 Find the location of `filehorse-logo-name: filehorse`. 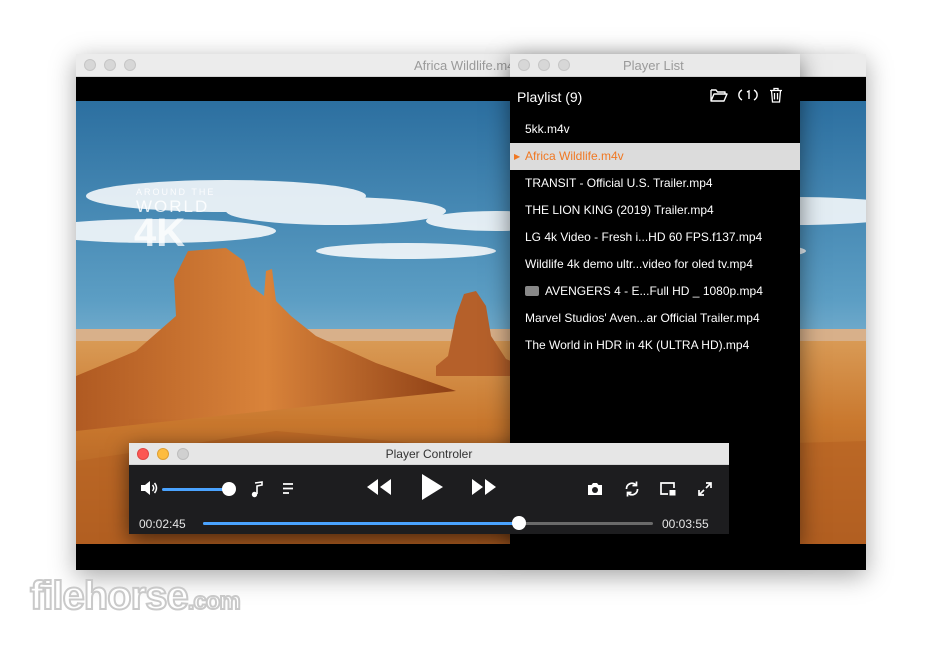

filehorse-logo-name: filehorse is located at coordinates (109, 596).